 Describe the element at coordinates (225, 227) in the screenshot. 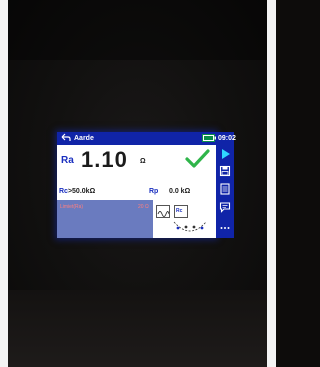

I see `more-options-icon` at that location.